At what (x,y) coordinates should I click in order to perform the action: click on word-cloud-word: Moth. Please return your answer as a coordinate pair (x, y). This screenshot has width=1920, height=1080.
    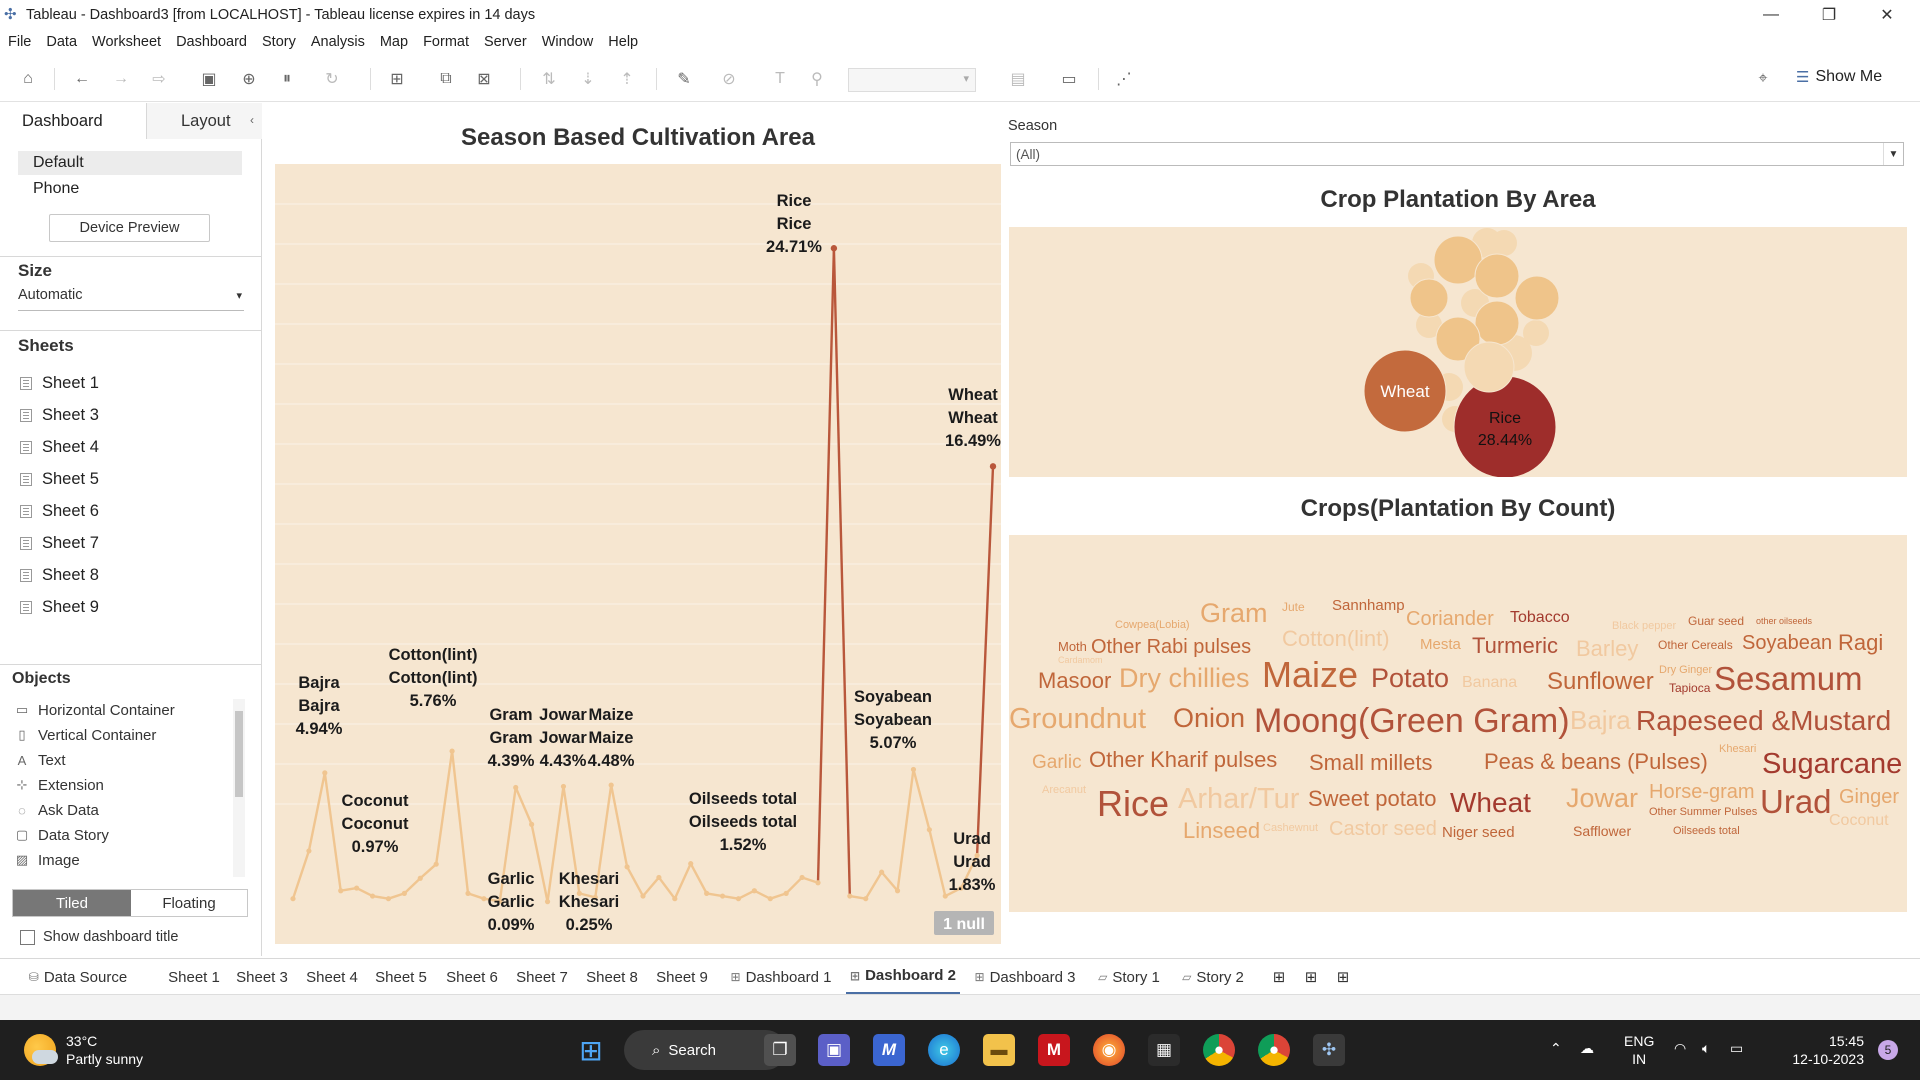
    Looking at the image, I should click on (1072, 646).